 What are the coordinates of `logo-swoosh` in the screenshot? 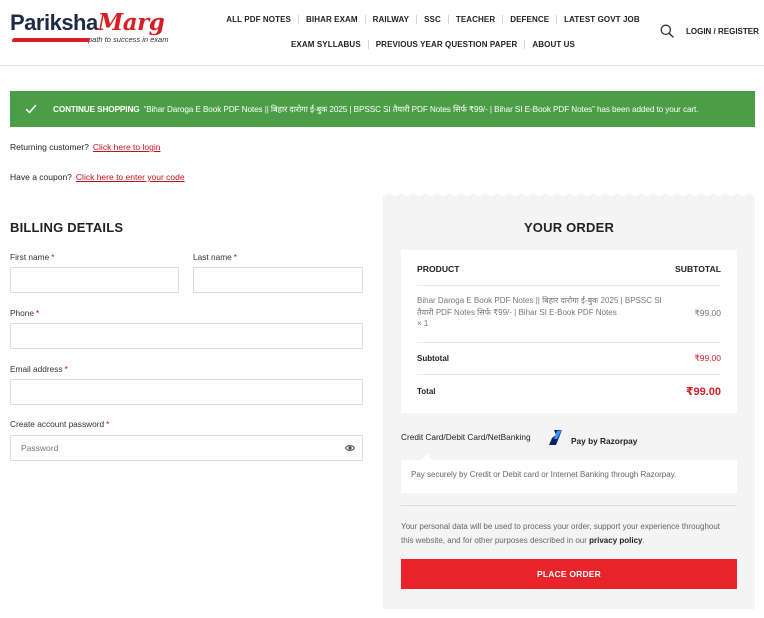 It's located at (51, 40).